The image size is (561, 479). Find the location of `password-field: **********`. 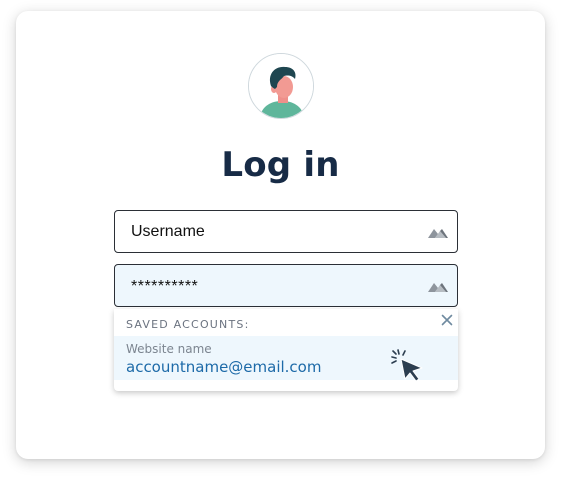

password-field: ********** is located at coordinates (286, 285).